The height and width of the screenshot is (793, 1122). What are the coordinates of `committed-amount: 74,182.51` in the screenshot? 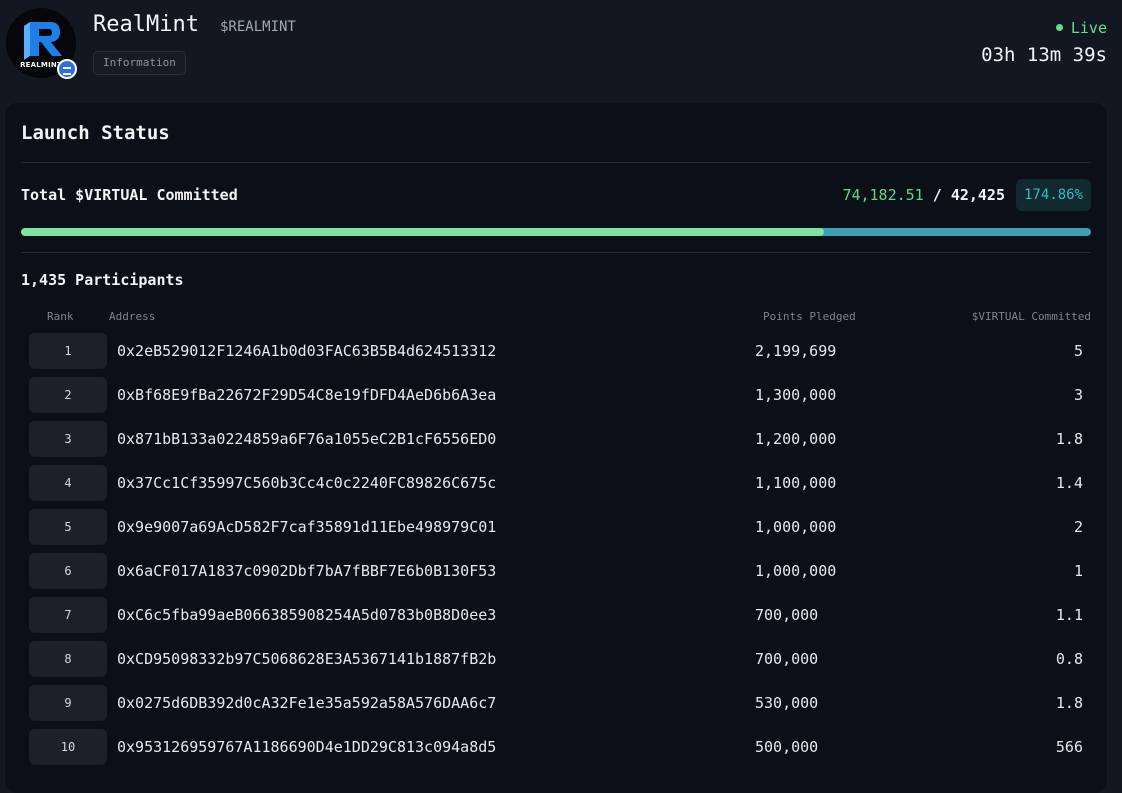 It's located at (883, 195).